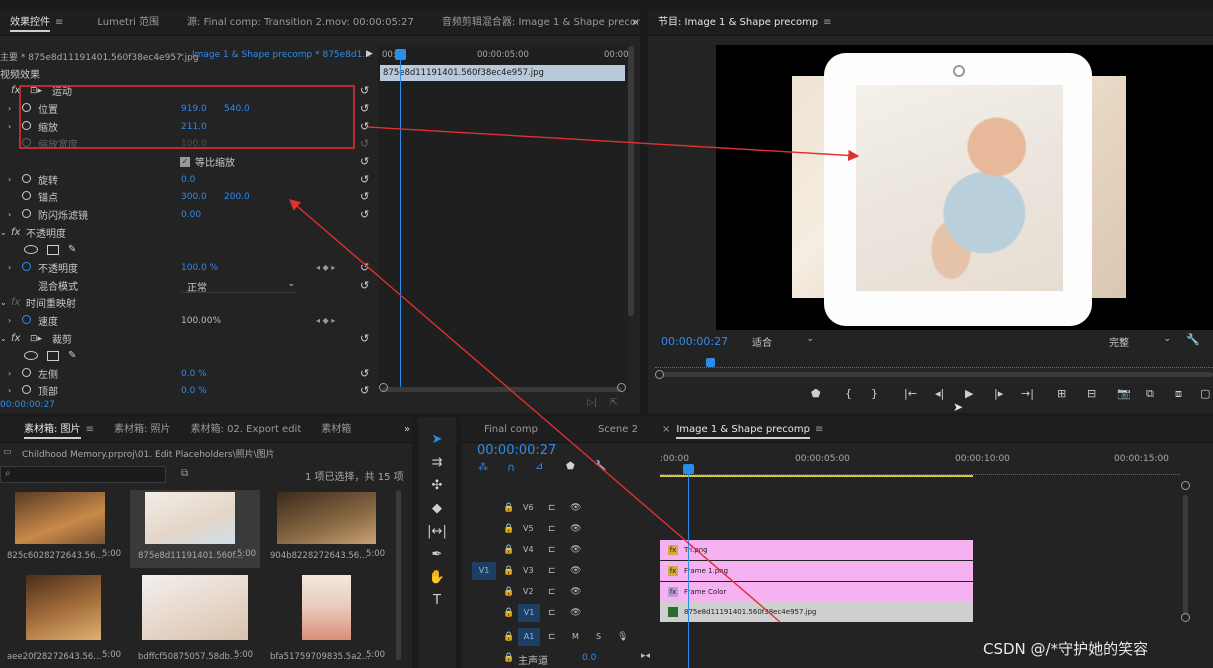 The image size is (1213, 668). I want to click on arrow-to-monitor, so click(613, 144).